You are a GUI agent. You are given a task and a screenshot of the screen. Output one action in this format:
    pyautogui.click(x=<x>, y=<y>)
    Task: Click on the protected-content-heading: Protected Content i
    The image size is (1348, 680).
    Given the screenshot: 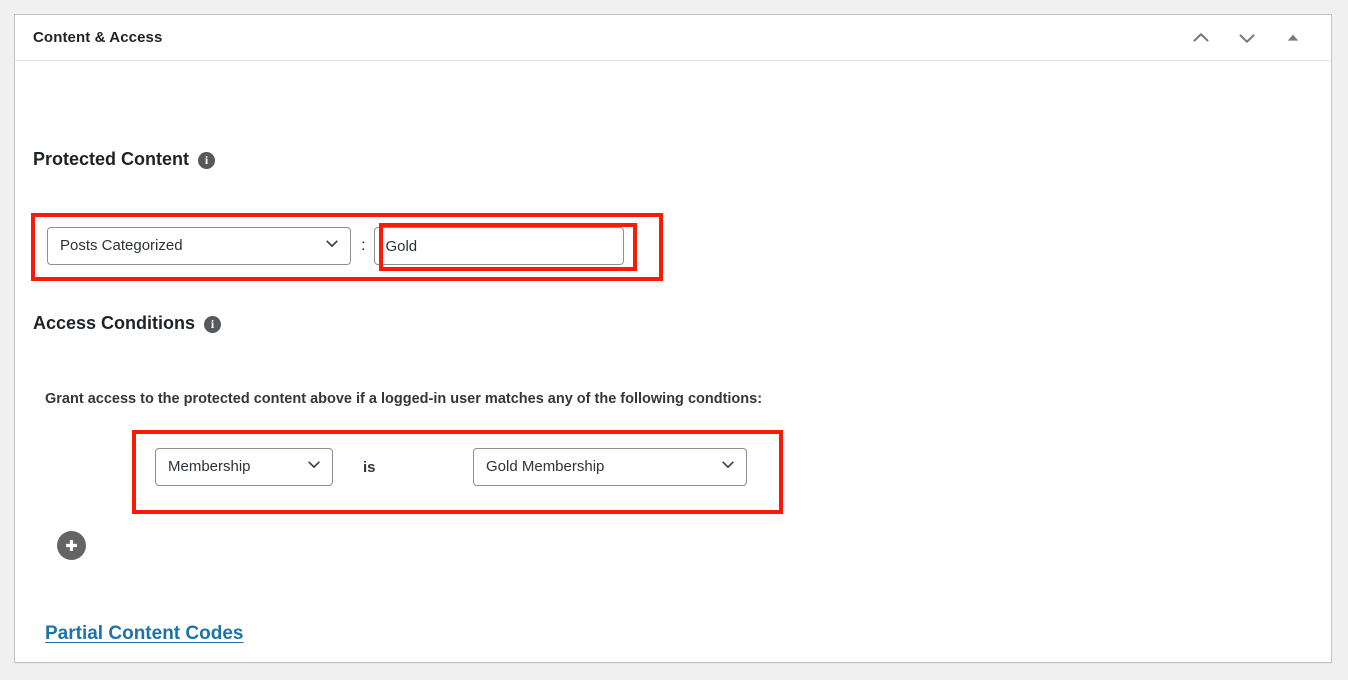 What is the action you would take?
    pyautogui.click(x=124, y=159)
    